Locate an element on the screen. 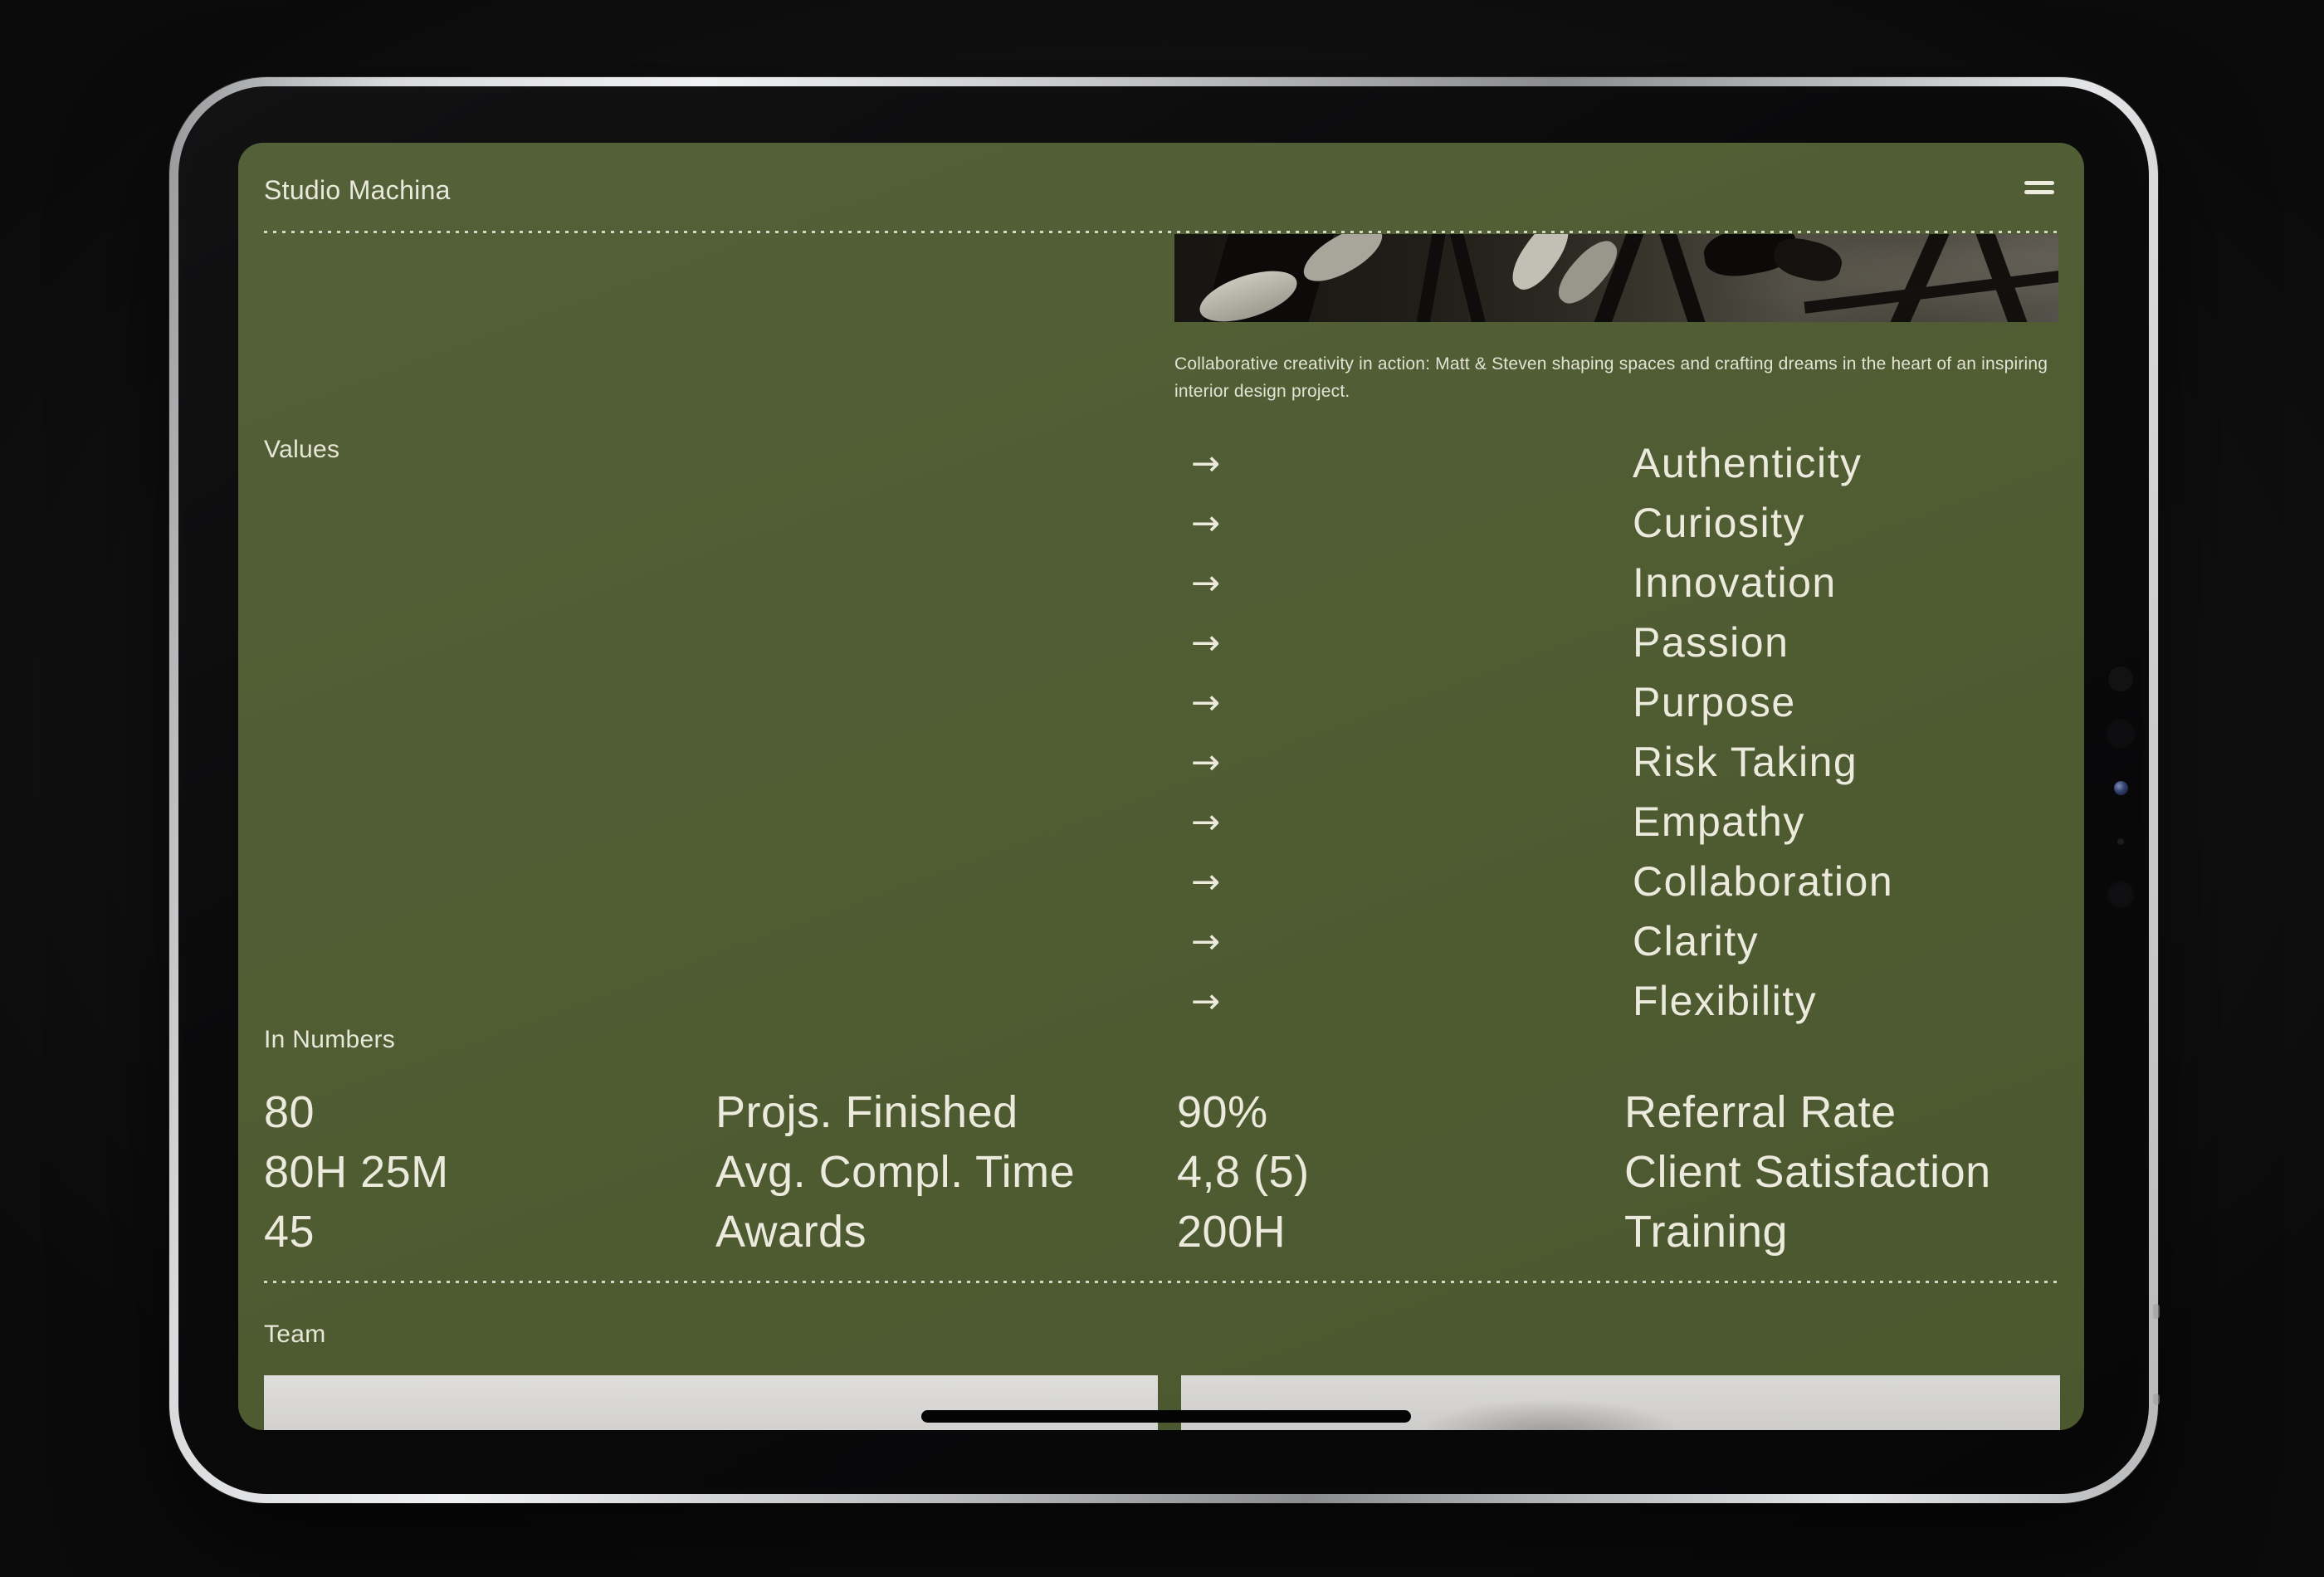  stat-value: 4,8 (5) is located at coordinates (1243, 1172).